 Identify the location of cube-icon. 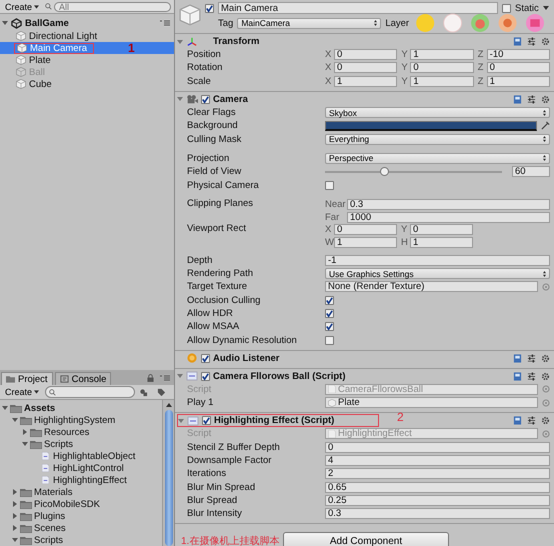
(21, 36).